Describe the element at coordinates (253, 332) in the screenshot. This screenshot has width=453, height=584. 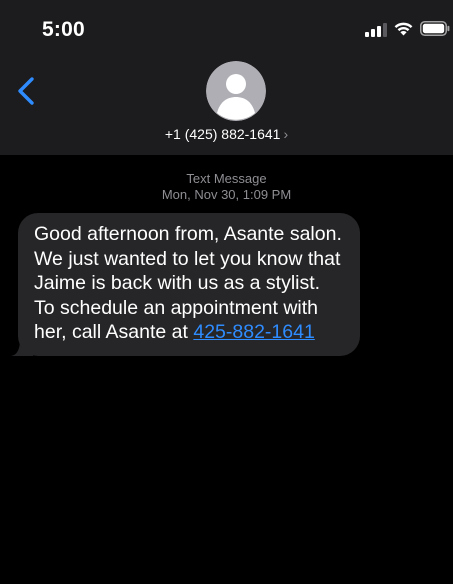
I see `phone-number-link: 425-882-1641` at that location.